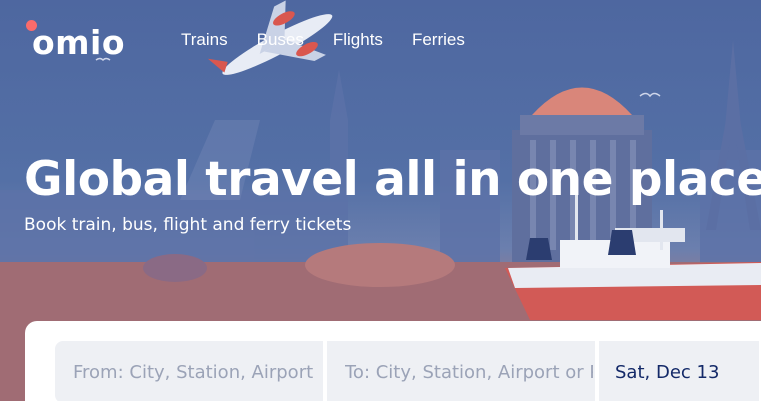  What do you see at coordinates (197, 372) in the screenshot?
I see `from-input` at bounding box center [197, 372].